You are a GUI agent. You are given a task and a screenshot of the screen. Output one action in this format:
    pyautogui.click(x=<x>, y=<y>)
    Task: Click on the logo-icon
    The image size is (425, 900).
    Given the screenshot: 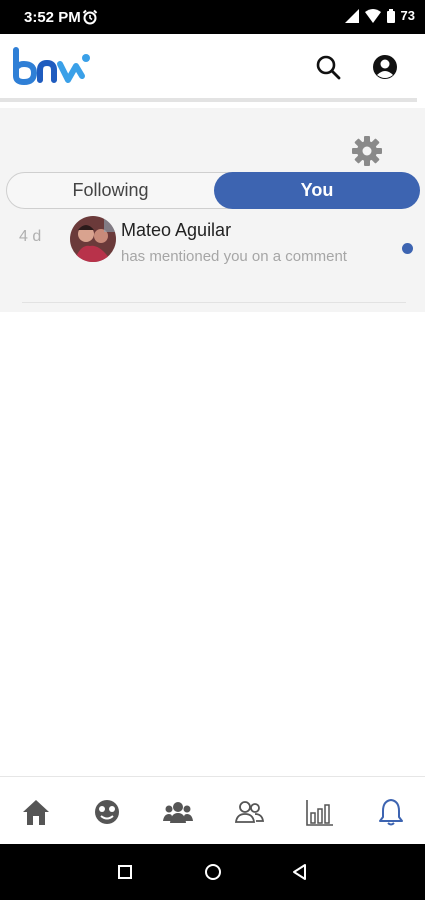 What is the action you would take?
    pyautogui.click(x=52, y=66)
    